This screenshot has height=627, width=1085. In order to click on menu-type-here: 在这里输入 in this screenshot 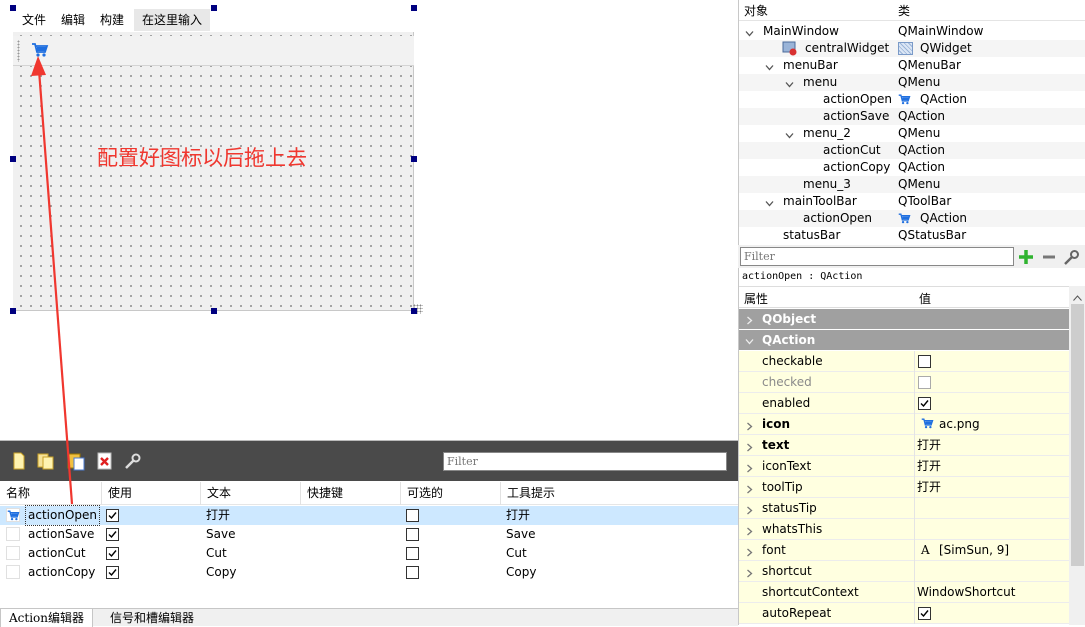, I will do `click(172, 20)`.